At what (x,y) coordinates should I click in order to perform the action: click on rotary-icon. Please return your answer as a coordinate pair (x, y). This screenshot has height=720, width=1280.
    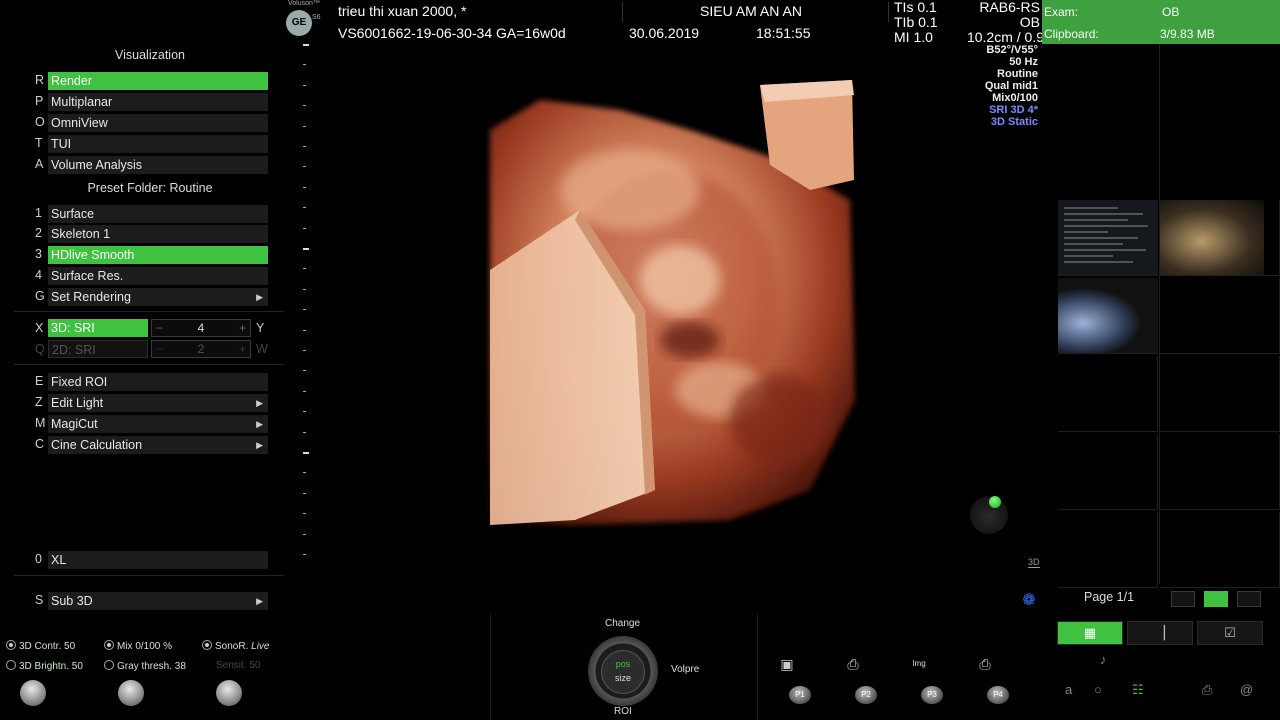
    Looking at the image, I should click on (11, 665).